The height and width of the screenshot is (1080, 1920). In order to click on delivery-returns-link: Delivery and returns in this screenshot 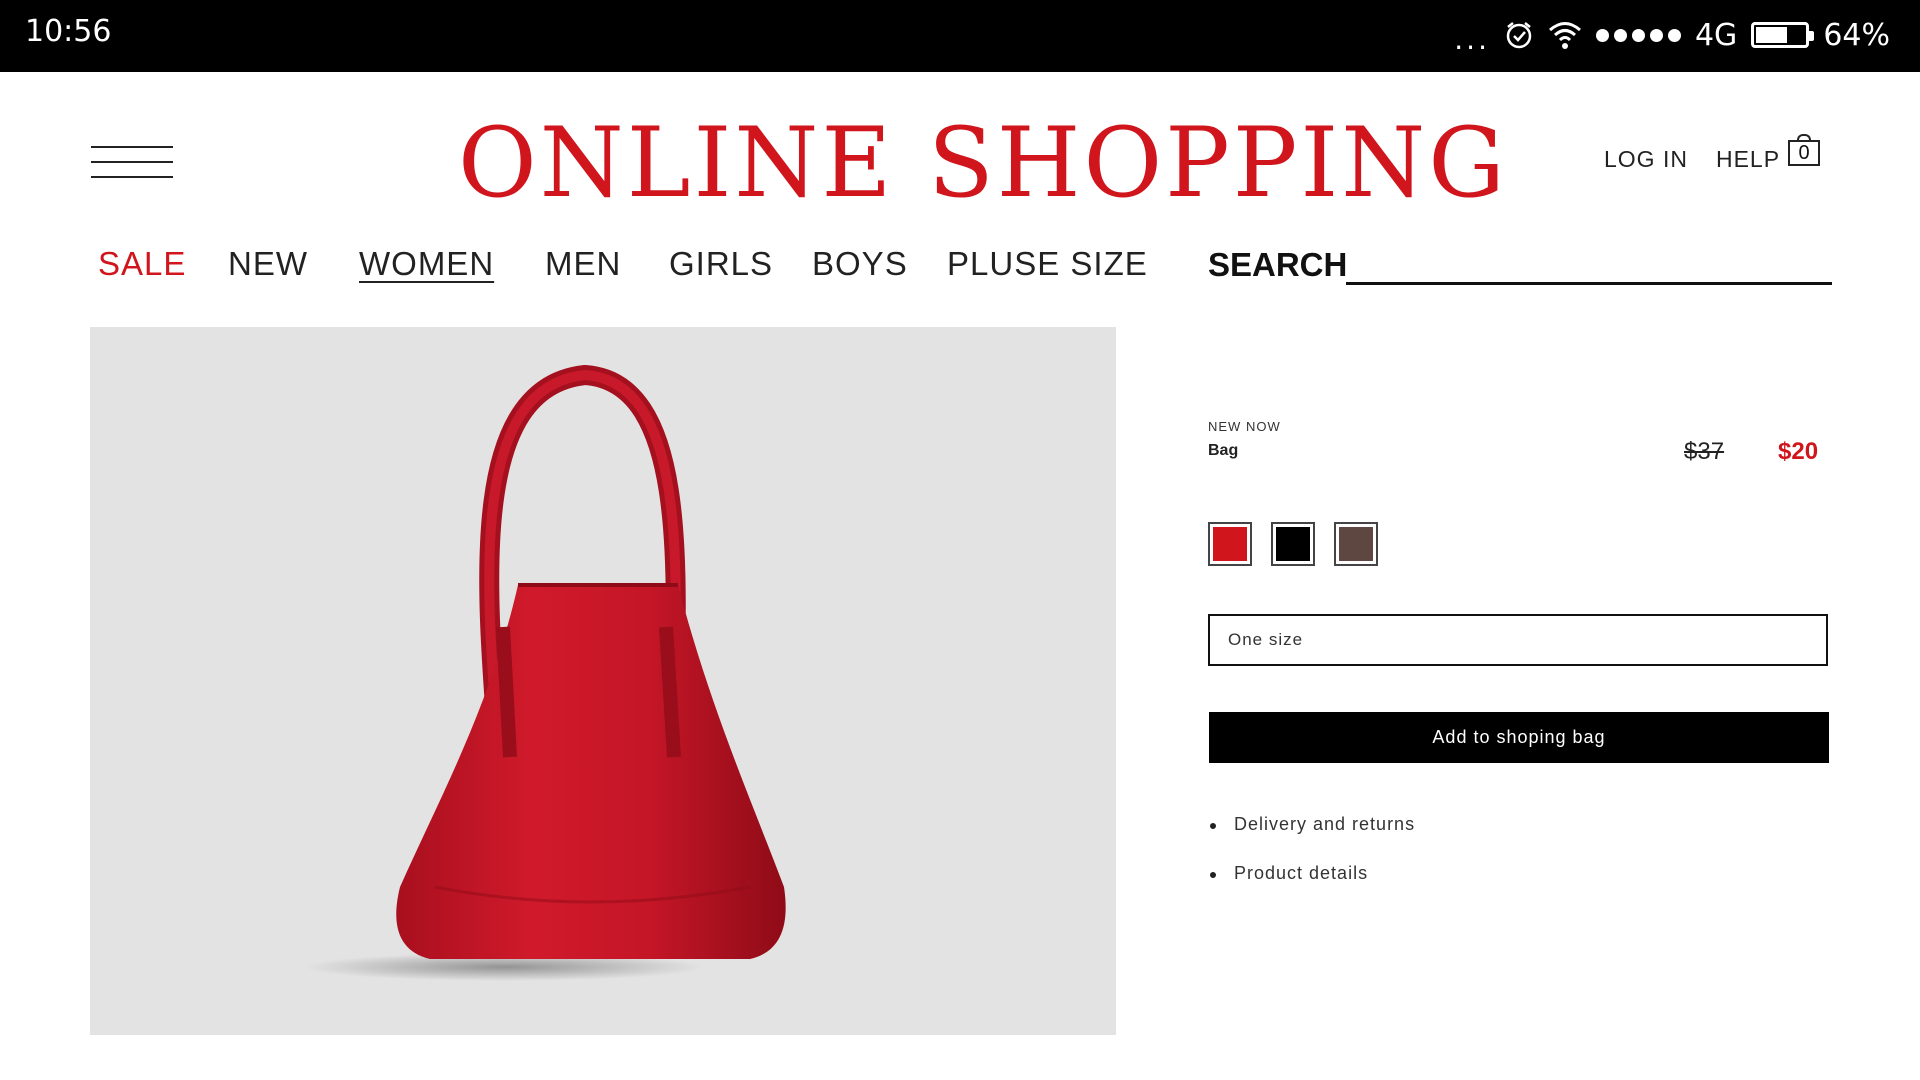, I will do `click(1311, 838)`.